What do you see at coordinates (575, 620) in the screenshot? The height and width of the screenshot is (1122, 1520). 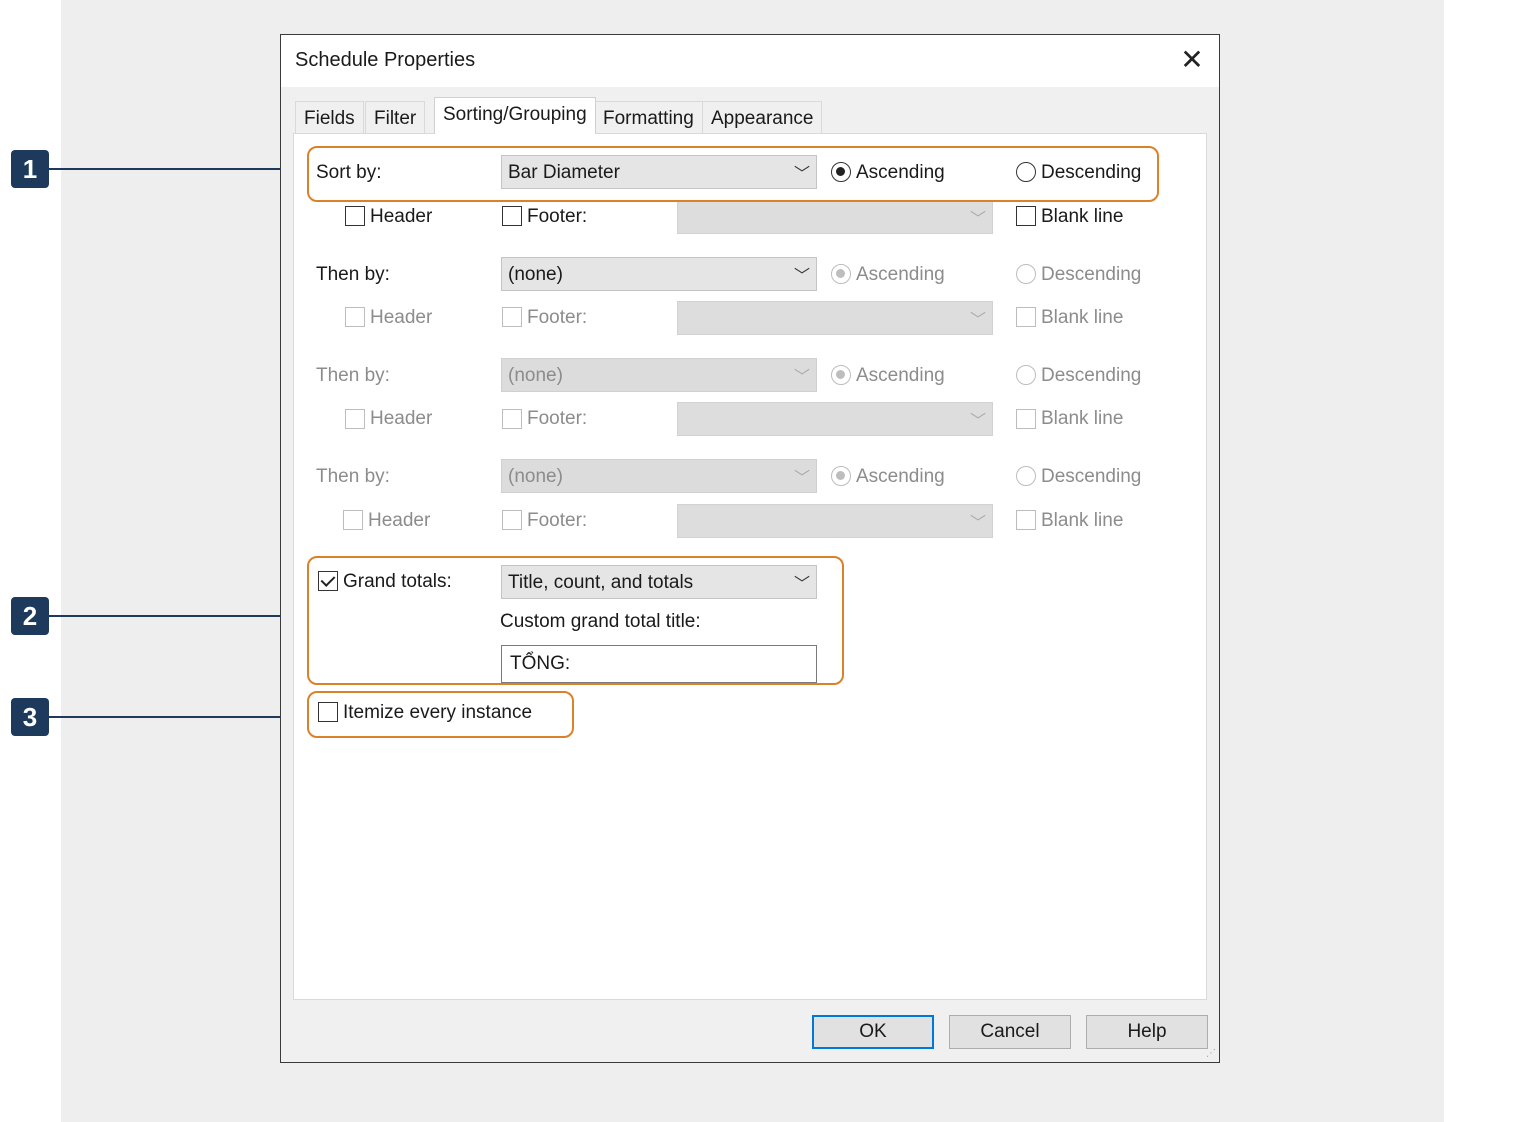 I see `highlight-grand-totals` at bounding box center [575, 620].